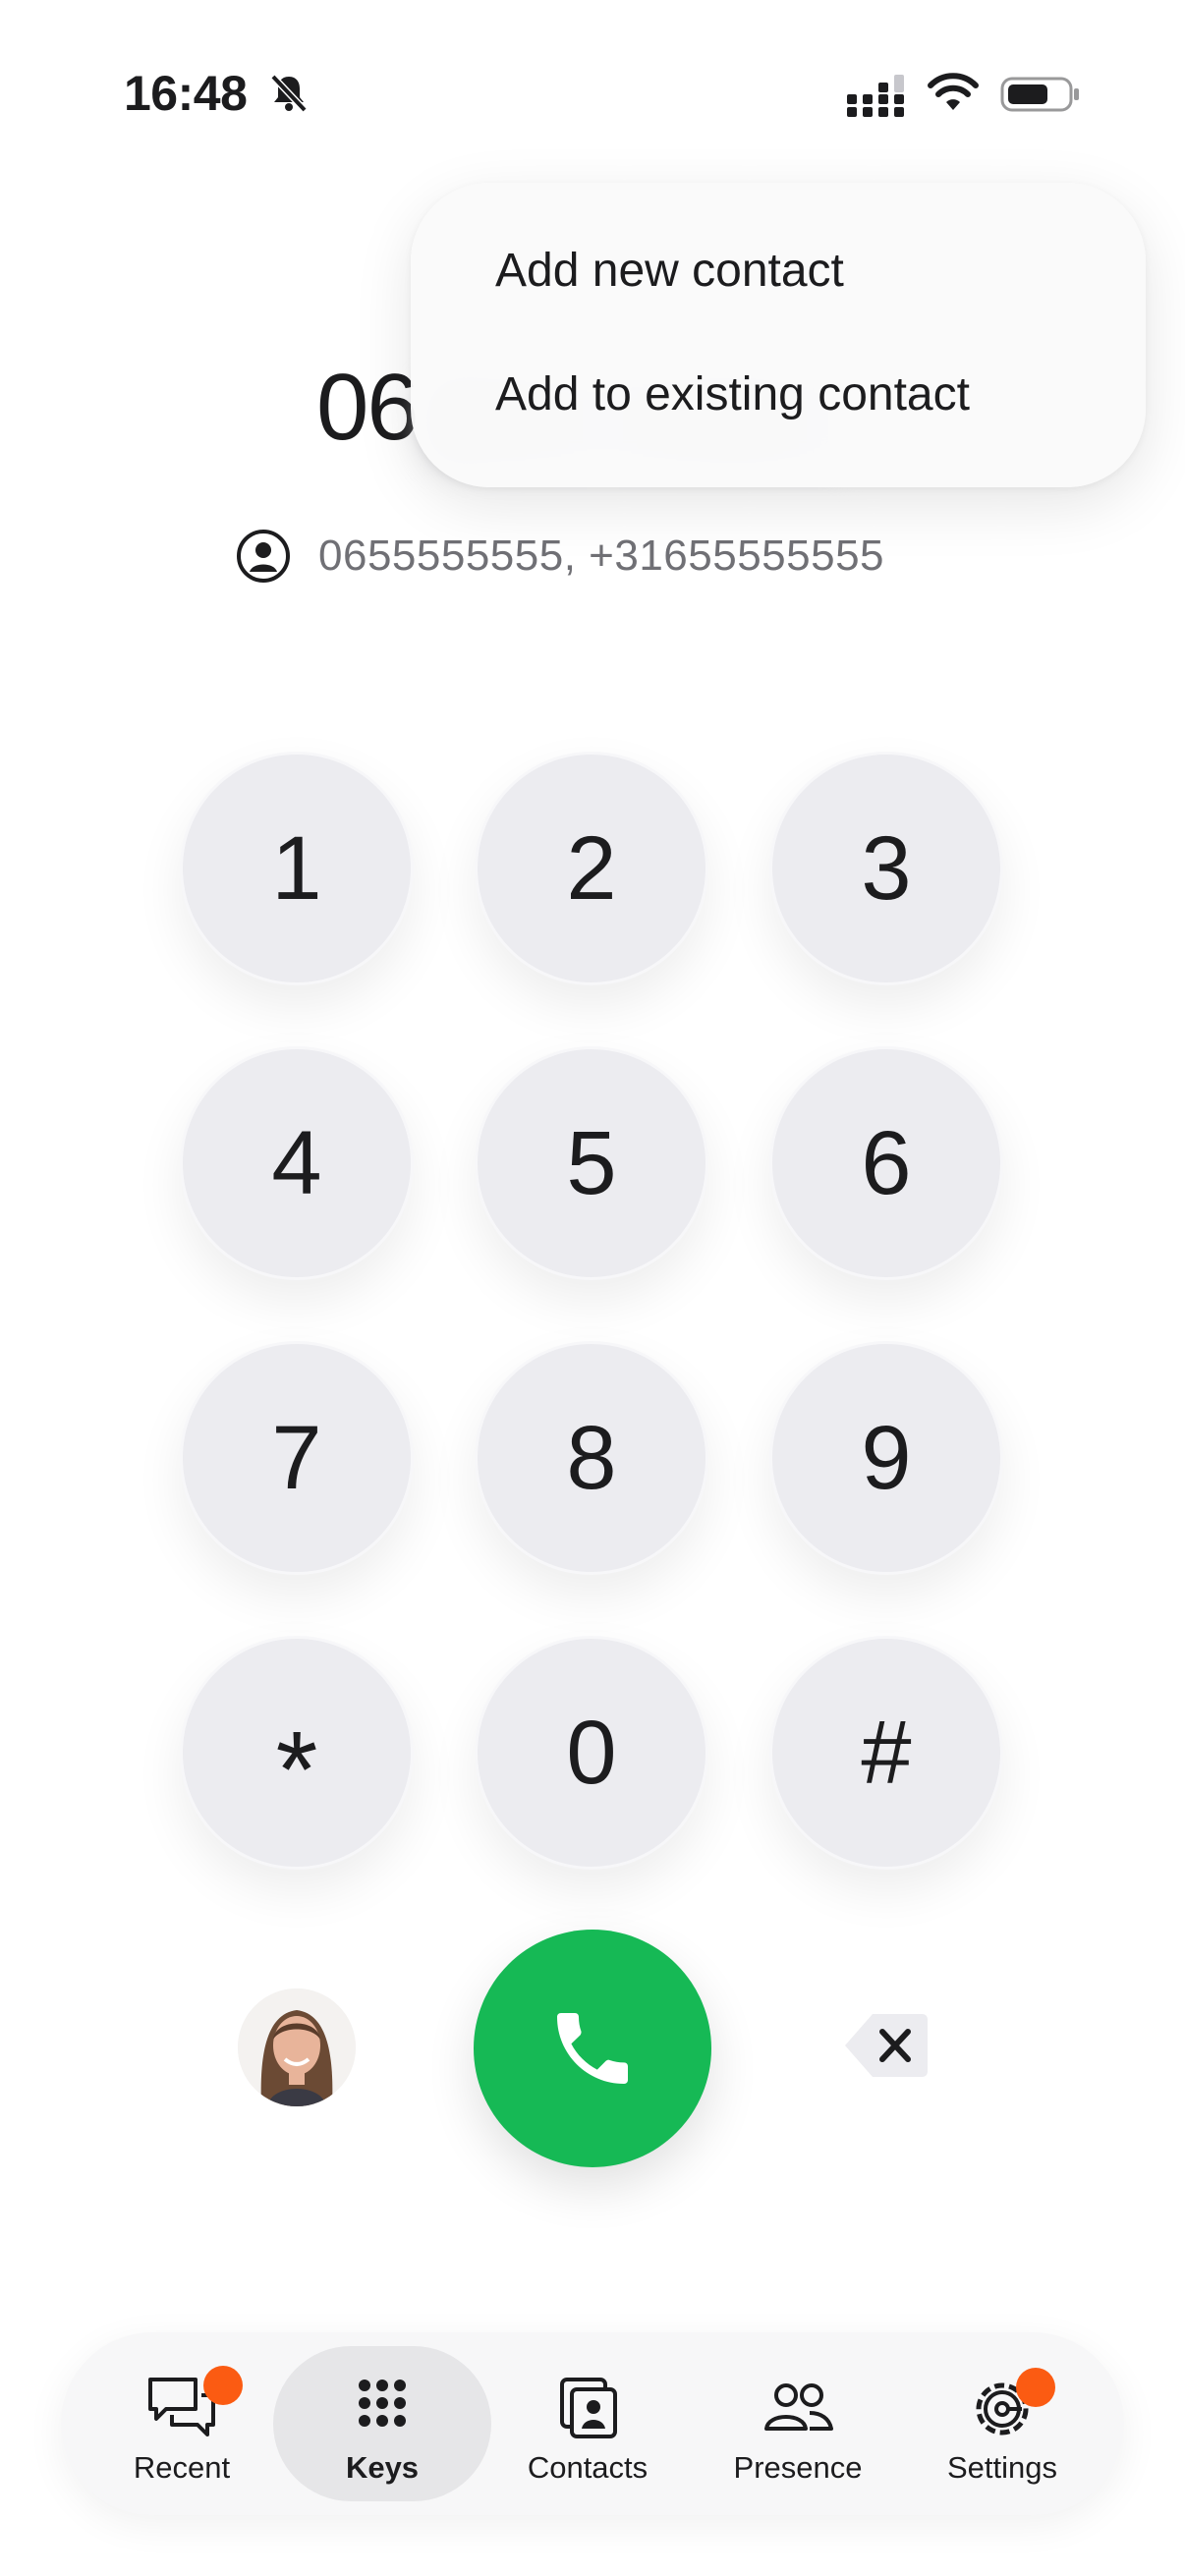  What do you see at coordinates (1002, 2467) in the screenshot?
I see `tab-settings-label: Settings` at bounding box center [1002, 2467].